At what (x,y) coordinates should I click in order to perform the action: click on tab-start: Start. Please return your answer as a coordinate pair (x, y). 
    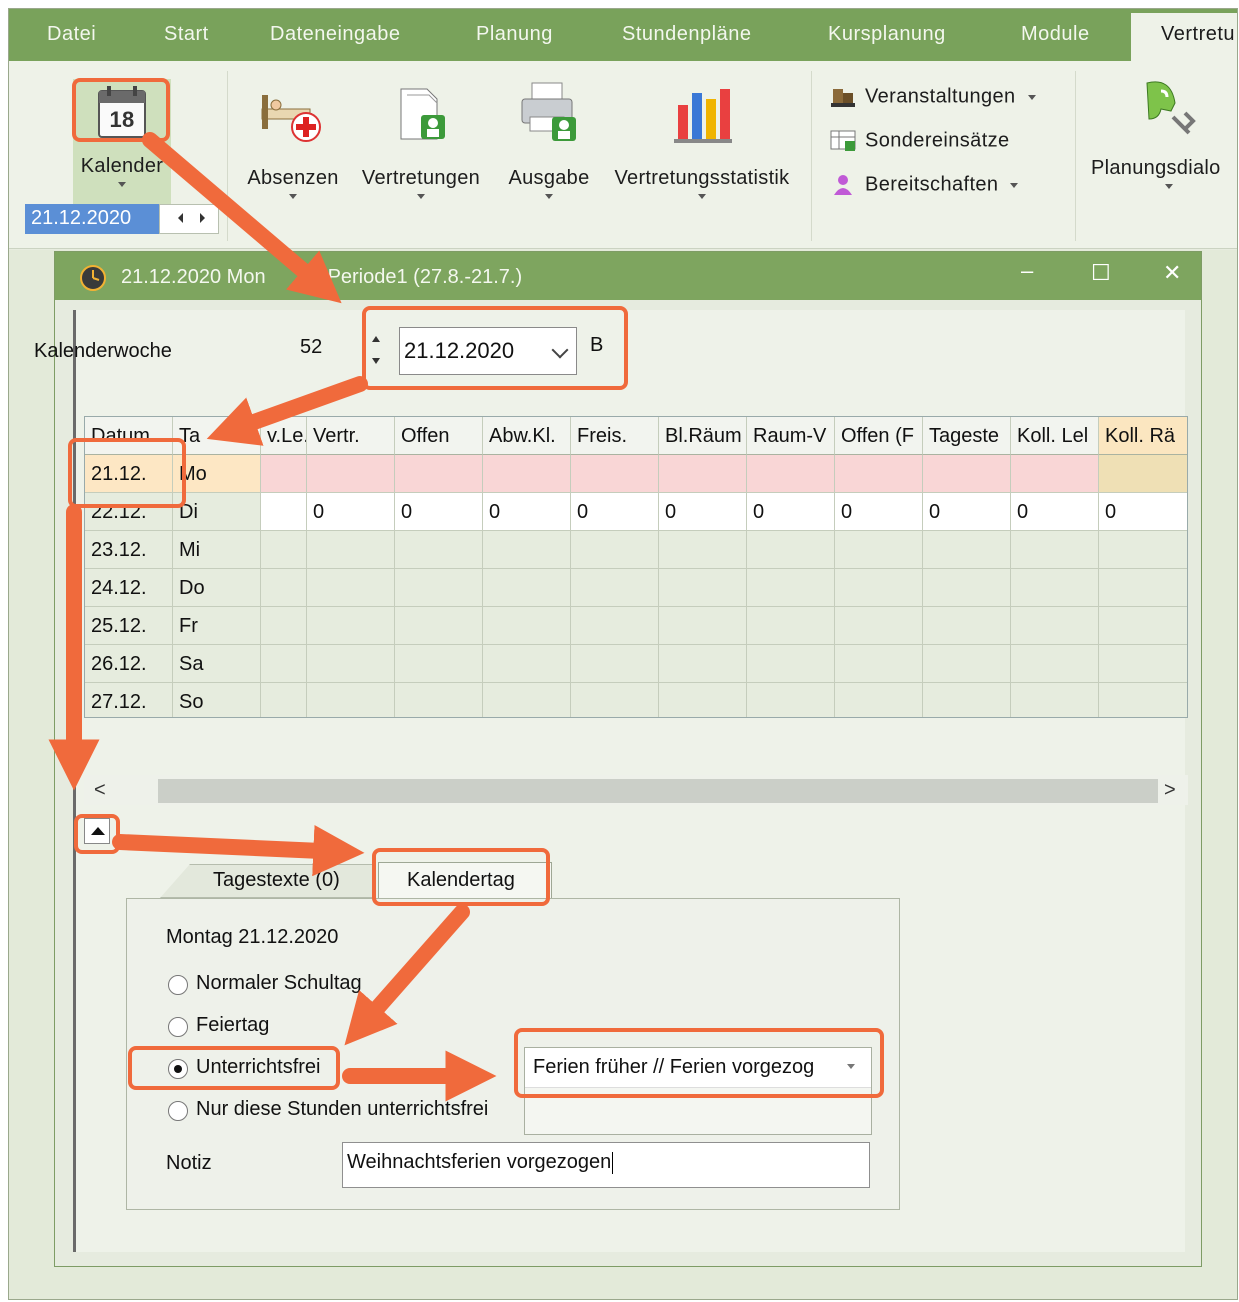
    Looking at the image, I should click on (186, 34).